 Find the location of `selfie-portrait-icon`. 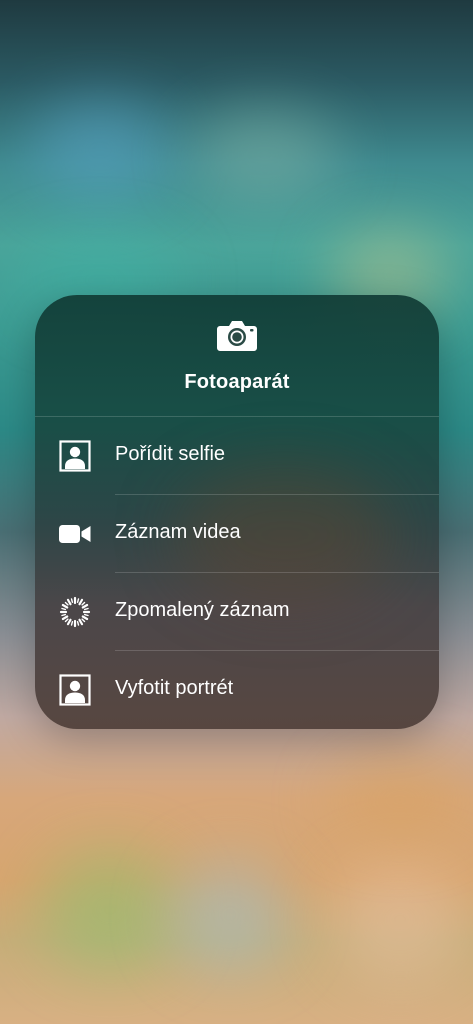

selfie-portrait-icon is located at coordinates (75, 456).